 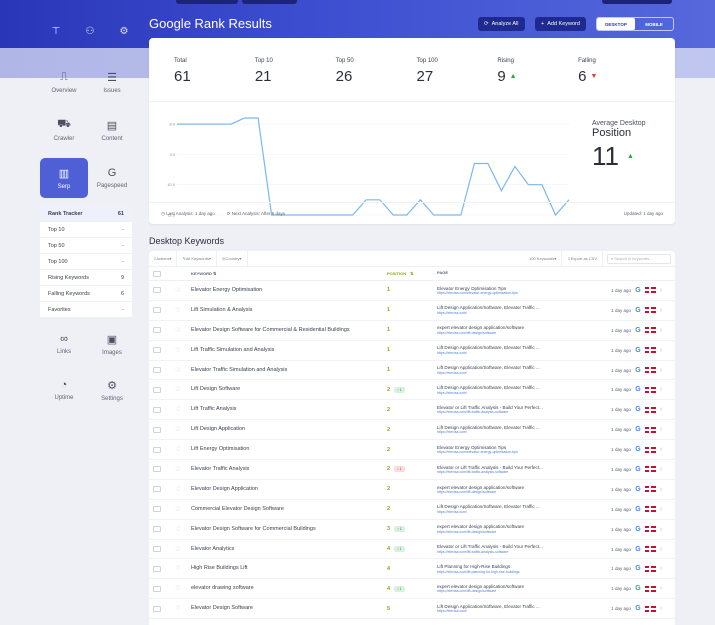 What do you see at coordinates (112, 82) in the screenshot?
I see `sidebar-item-issues: ☰ Issues` at bounding box center [112, 82].